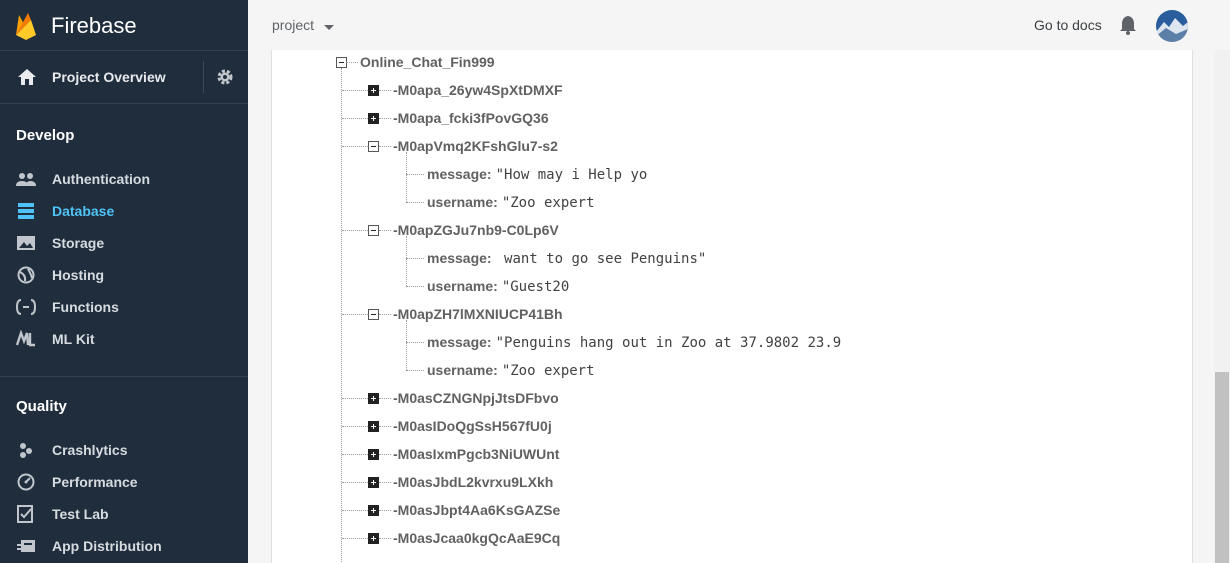  Describe the element at coordinates (1172, 26) in the screenshot. I see `avatar` at that location.